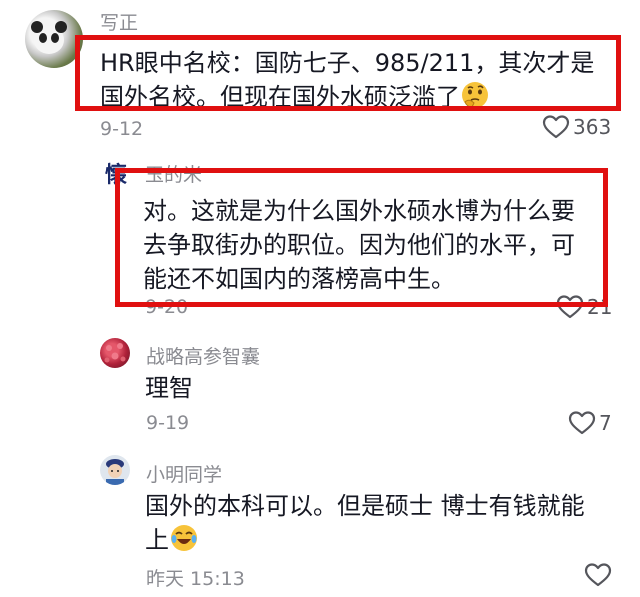 The image size is (640, 597). I want to click on like-count: 363, so click(592, 127).